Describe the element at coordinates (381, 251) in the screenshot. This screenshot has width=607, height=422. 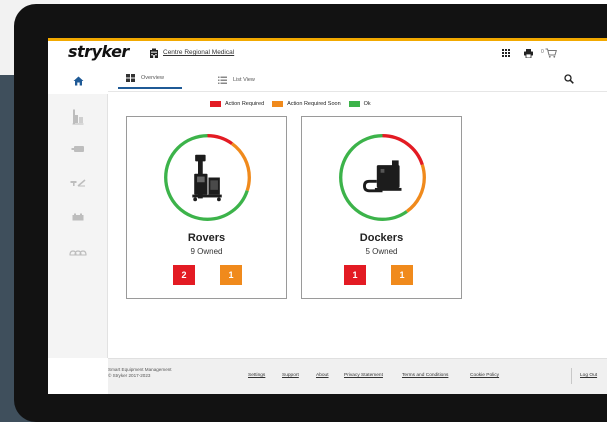
I see `card-owned-count: 5 Owned` at that location.